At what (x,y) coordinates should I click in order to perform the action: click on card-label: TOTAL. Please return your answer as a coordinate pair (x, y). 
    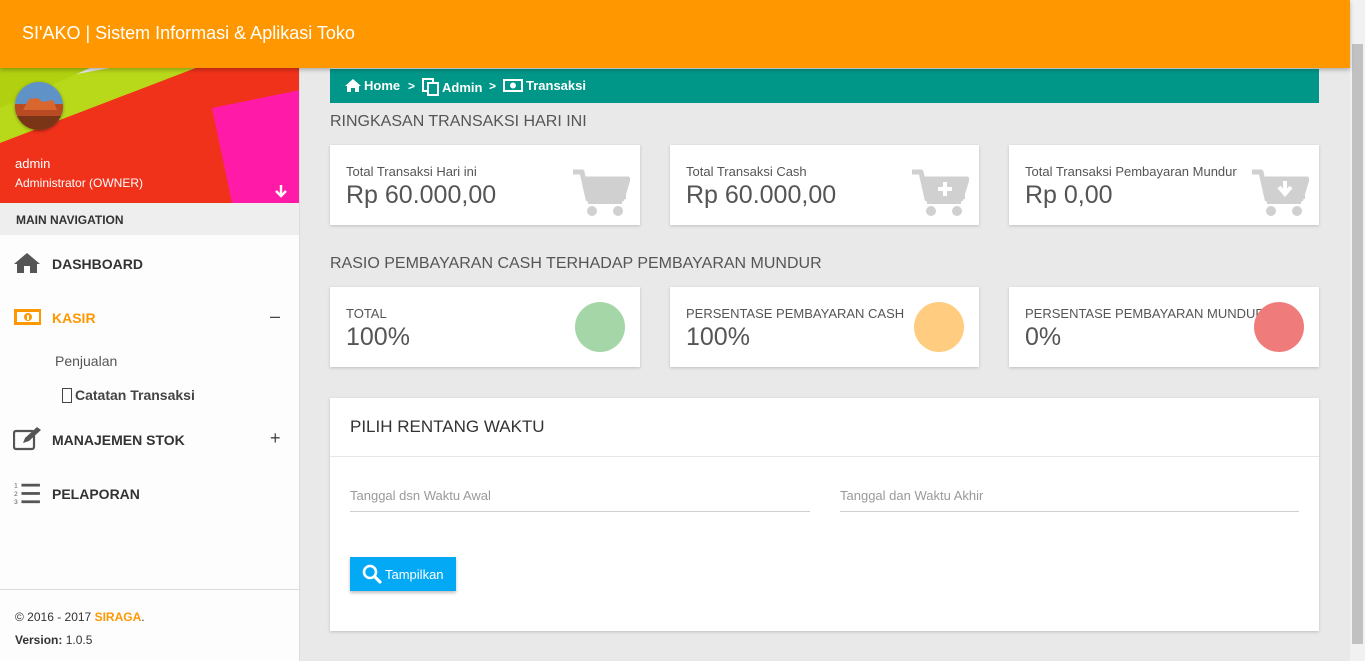
    Looking at the image, I should click on (366, 313).